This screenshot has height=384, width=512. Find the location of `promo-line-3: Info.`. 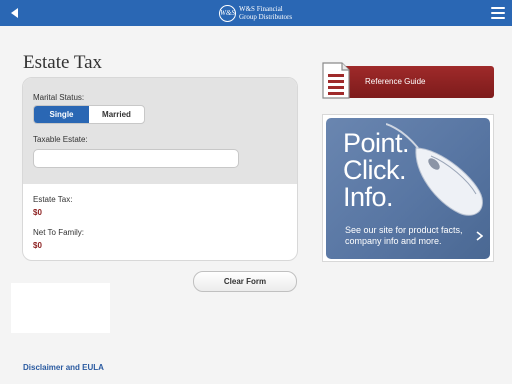

promo-line-3: Info. is located at coordinates (368, 197).